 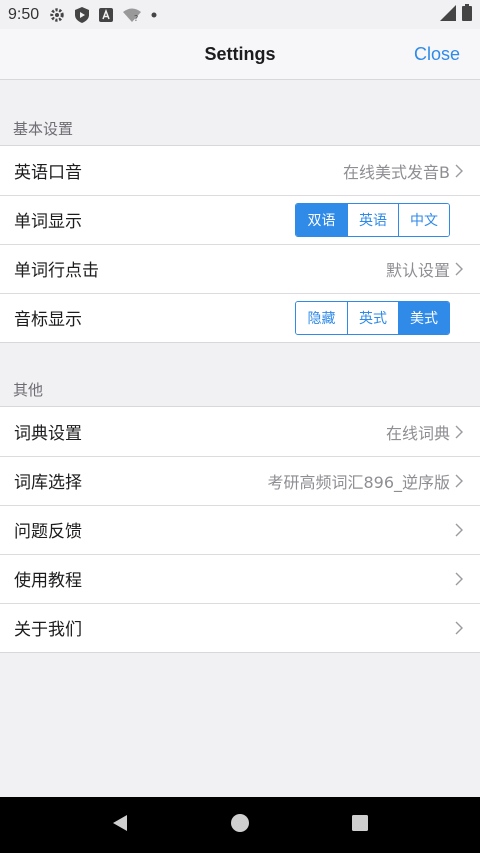 I want to click on page-title: Settings, so click(x=240, y=54).